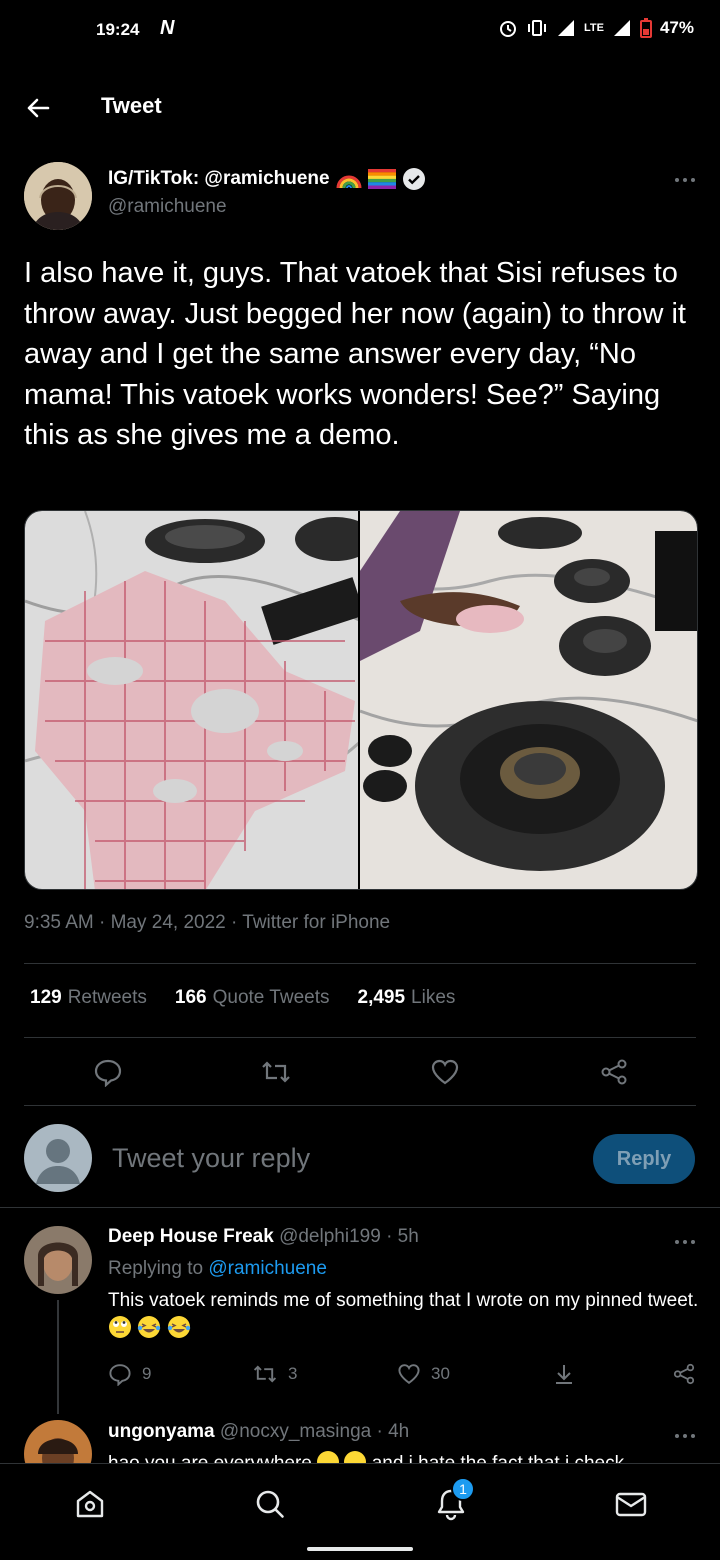  I want to click on reply-2-handle: @nocxy_masinga, so click(295, 1431).